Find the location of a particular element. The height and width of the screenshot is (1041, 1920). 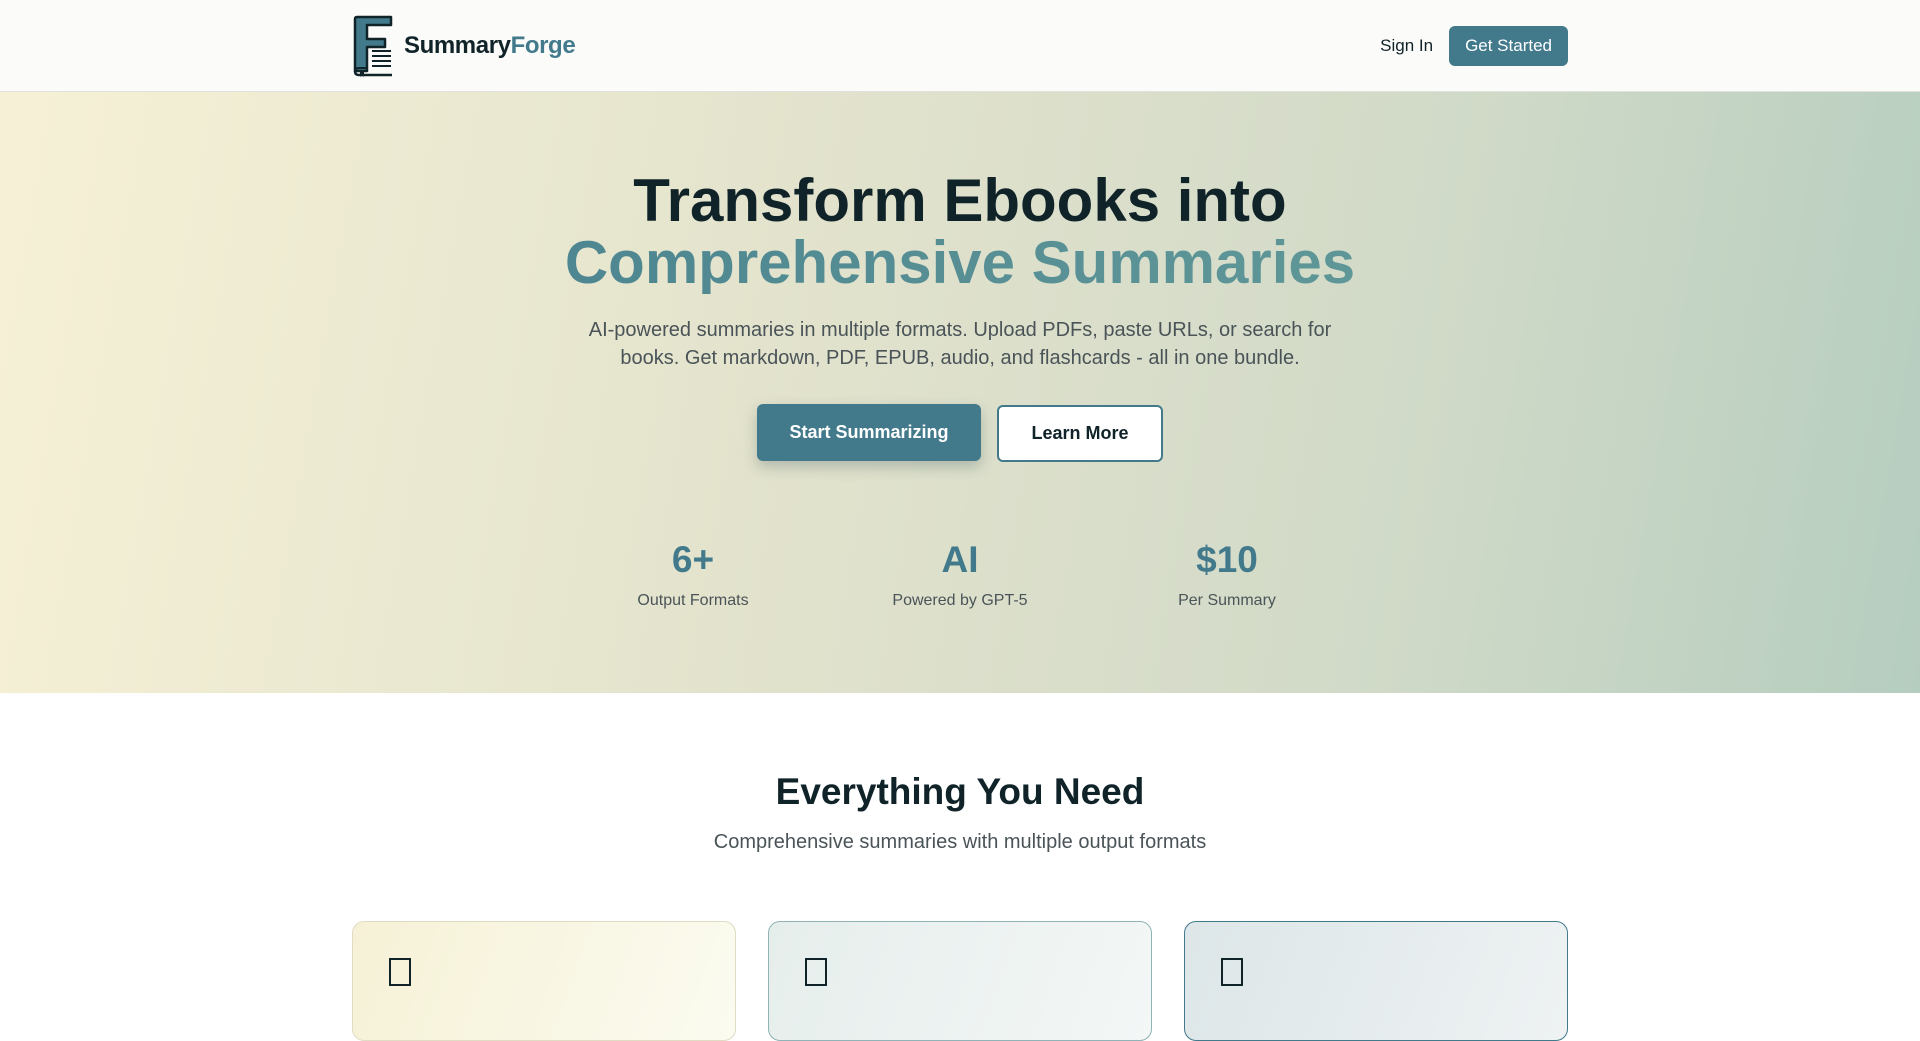

hero-cta-group: Start Summarizing Learn More is located at coordinates (960, 433).